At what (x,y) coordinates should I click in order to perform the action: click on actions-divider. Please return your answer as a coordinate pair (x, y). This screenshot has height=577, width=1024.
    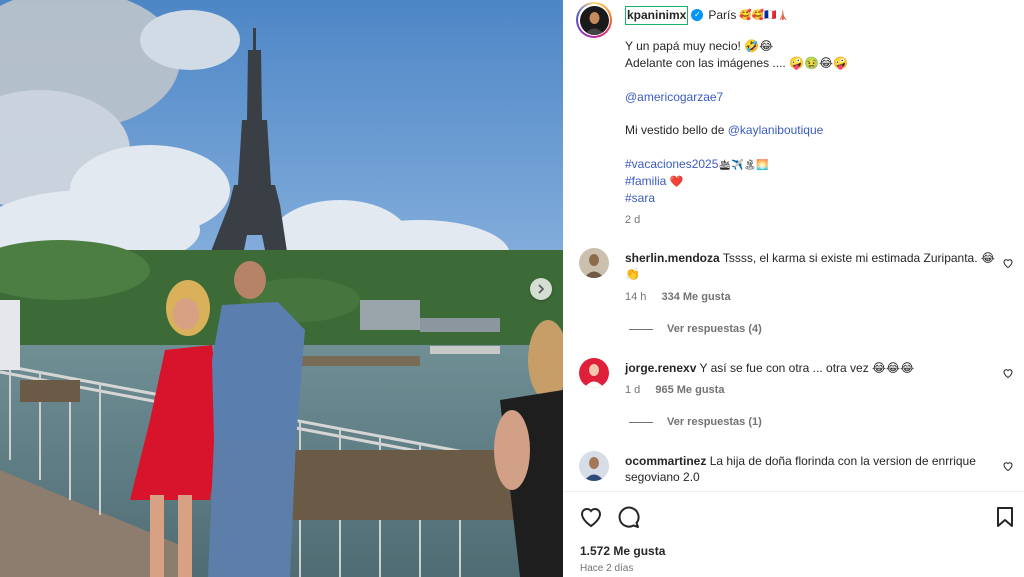
    Looking at the image, I should click on (793, 491).